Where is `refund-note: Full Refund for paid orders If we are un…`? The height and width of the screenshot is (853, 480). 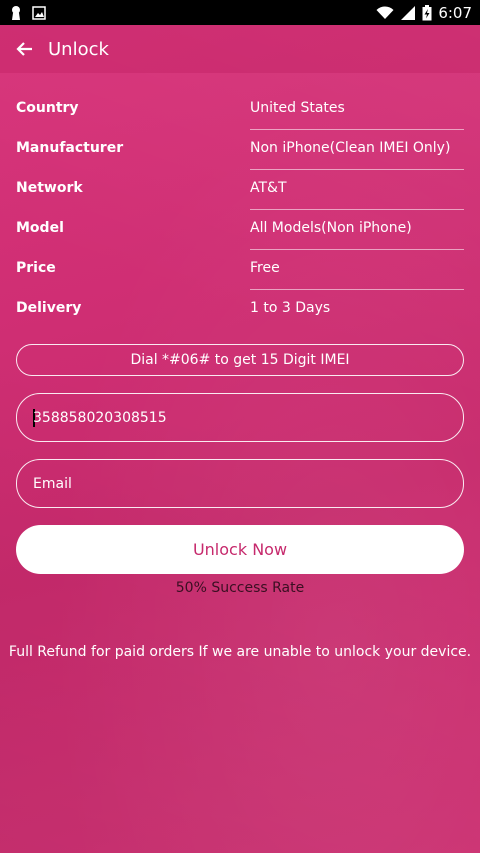 refund-note: Full Refund for paid orders If we are un… is located at coordinates (240, 652).